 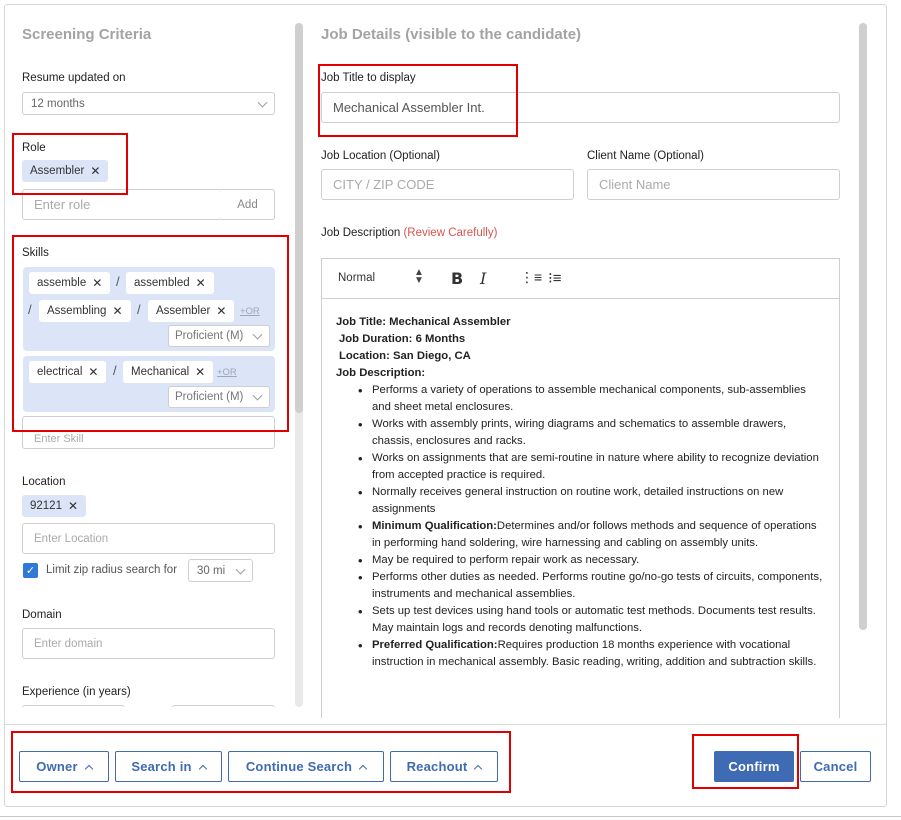 What do you see at coordinates (62, 283) in the screenshot?
I see `skill-chip-label: assemble` at bounding box center [62, 283].